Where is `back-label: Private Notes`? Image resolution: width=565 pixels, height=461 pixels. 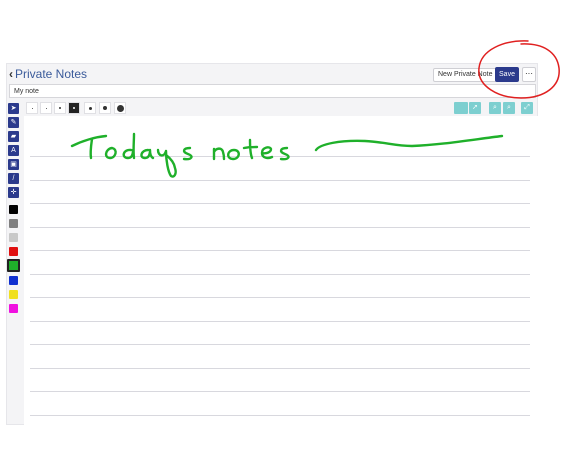 back-label: Private Notes is located at coordinates (51, 74).